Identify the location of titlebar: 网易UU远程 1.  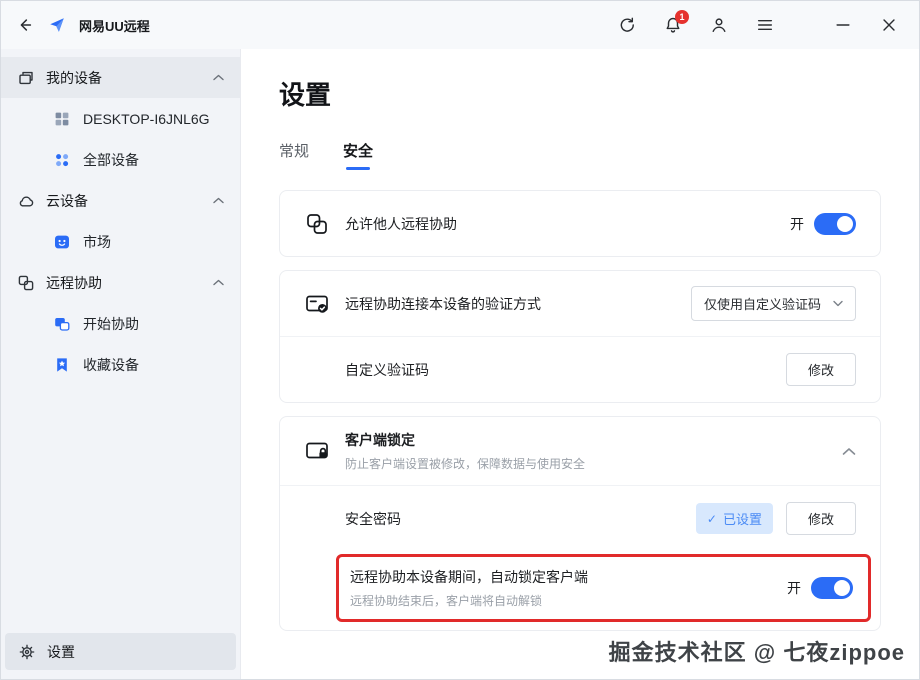
(460, 25).